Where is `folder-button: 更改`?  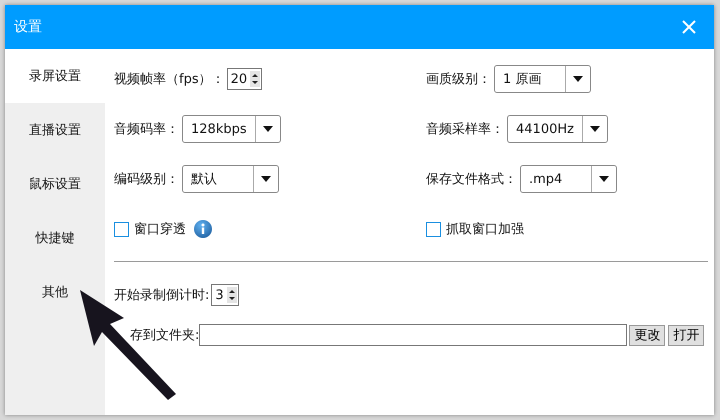
folder-button: 更改 is located at coordinates (647, 335).